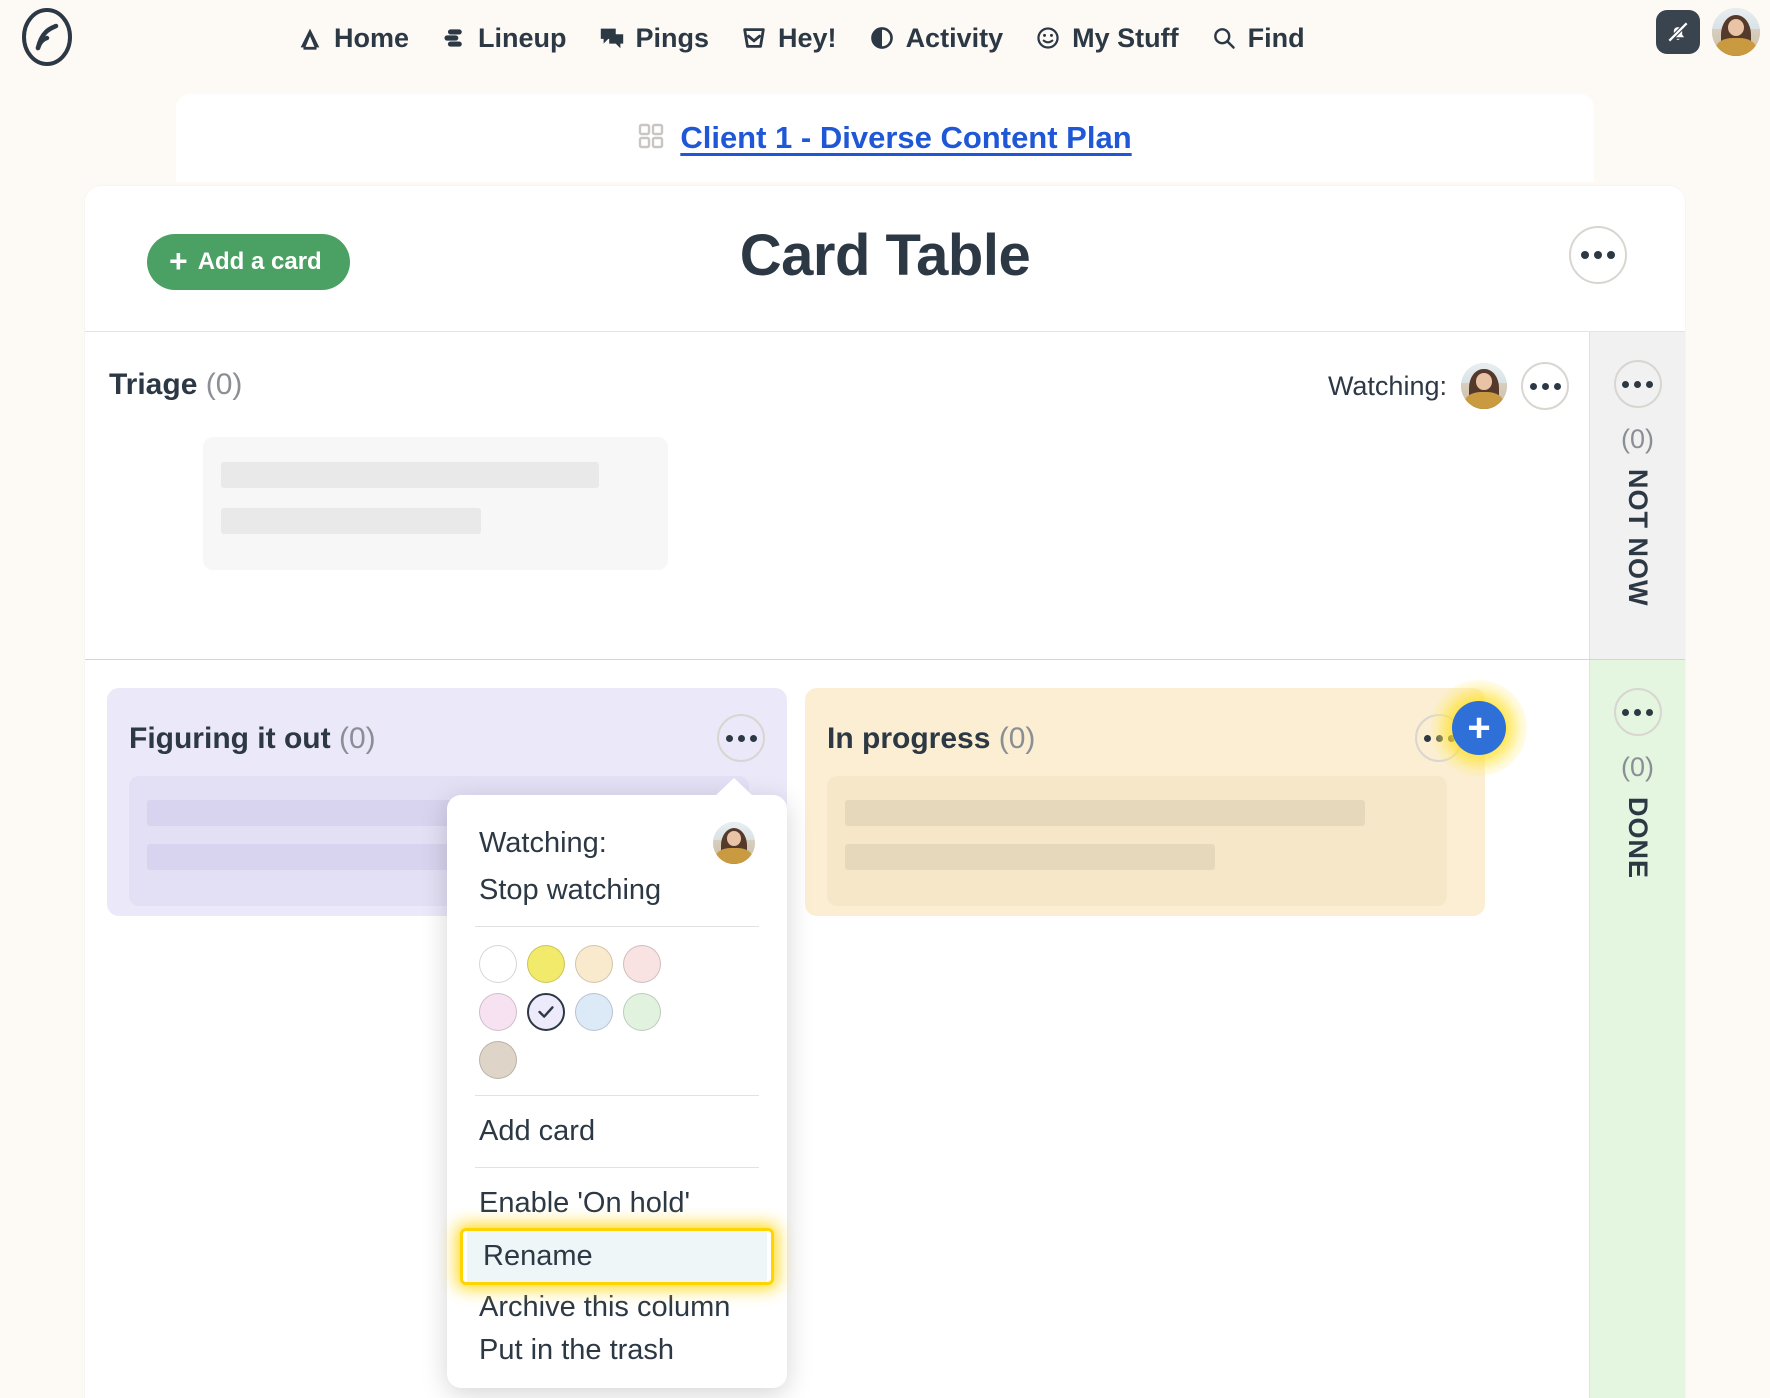 The width and height of the screenshot is (1770, 1398). I want to click on triage-placeholder-card, so click(435, 503).